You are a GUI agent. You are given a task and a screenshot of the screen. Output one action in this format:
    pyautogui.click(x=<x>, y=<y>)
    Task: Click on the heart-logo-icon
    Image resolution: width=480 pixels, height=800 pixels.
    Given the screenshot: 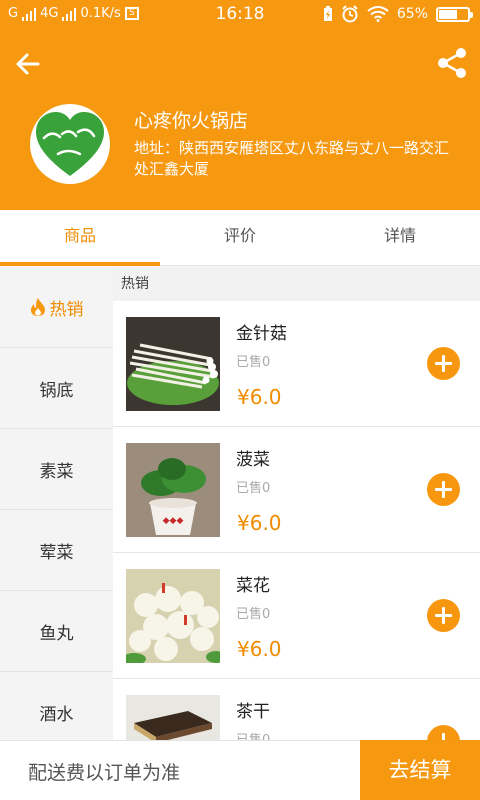 What is the action you would take?
    pyautogui.click(x=70, y=144)
    